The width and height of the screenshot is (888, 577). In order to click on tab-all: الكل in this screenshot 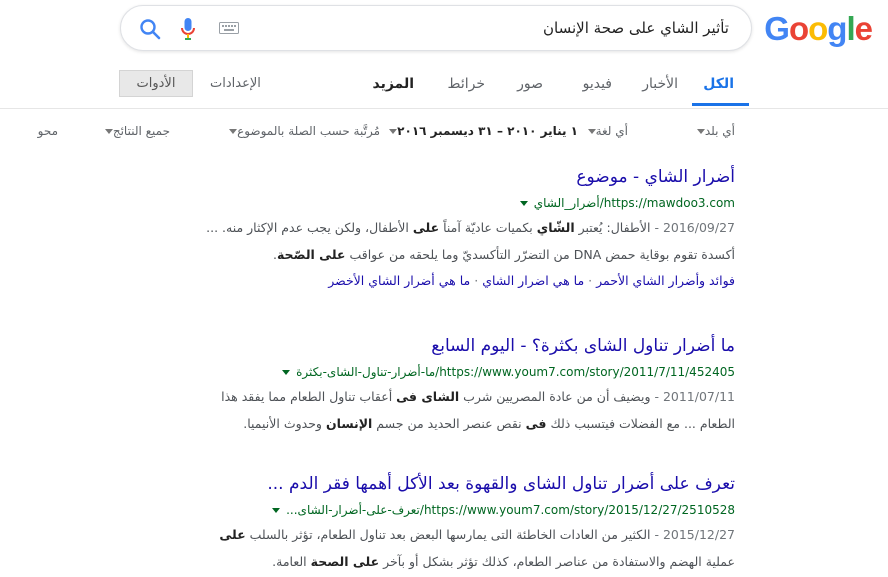, I will do `click(718, 84)`.